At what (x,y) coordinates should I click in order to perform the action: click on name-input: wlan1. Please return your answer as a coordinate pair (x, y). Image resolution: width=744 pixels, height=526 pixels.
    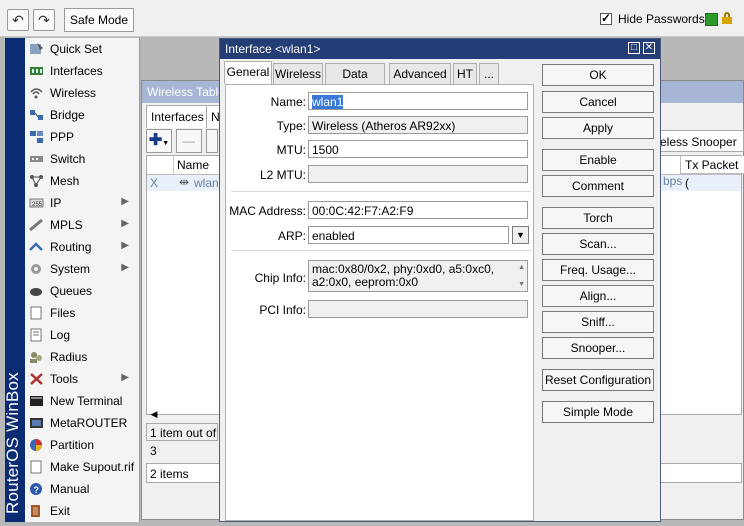
    Looking at the image, I should click on (418, 101).